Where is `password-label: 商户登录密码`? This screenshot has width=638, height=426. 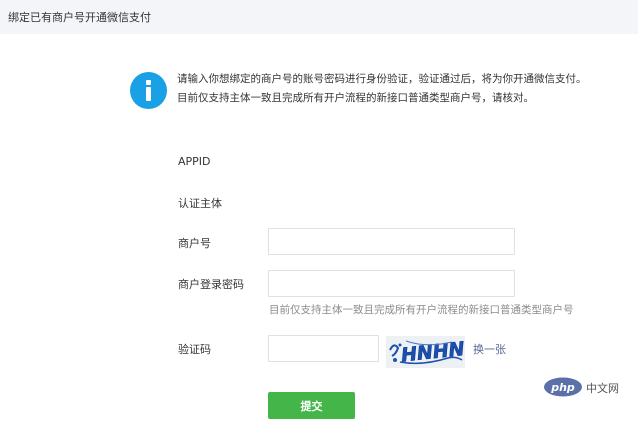
password-label: 商户登录密码 is located at coordinates (211, 284).